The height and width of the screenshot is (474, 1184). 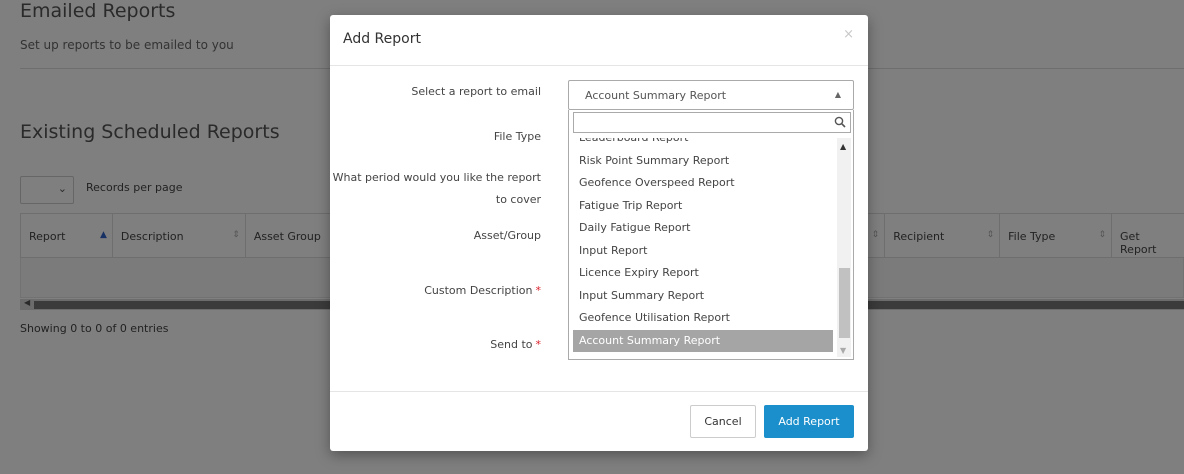 What do you see at coordinates (478, 290) in the screenshot?
I see `custom-description-text: Custom Description` at bounding box center [478, 290].